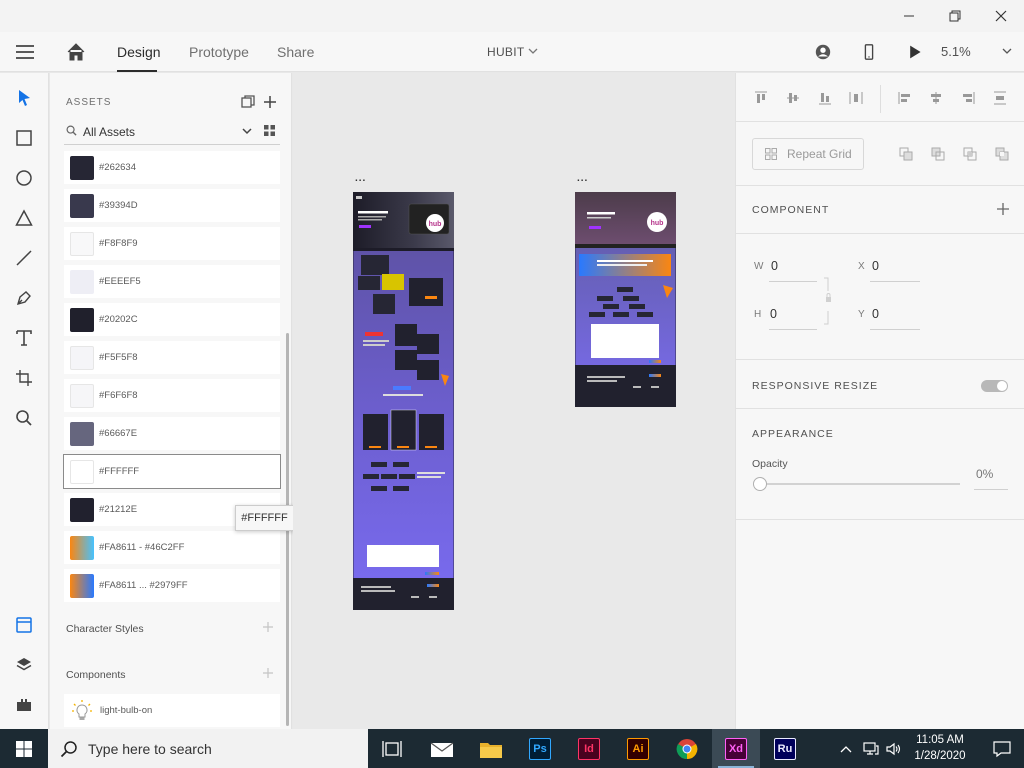 This screenshot has height=768, width=1024. What do you see at coordinates (172, 281) in the screenshot?
I see `color-asset-item: #EEEEF5` at bounding box center [172, 281].